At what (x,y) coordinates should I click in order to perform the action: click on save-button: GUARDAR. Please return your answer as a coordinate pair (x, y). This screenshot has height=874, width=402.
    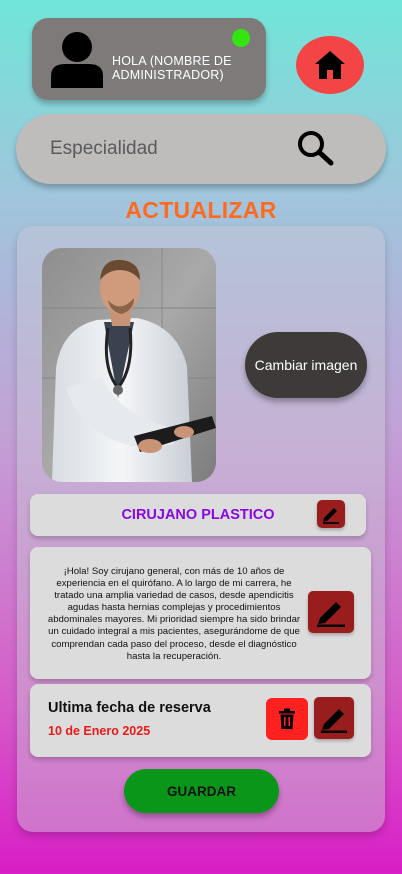
    Looking at the image, I should click on (201, 791).